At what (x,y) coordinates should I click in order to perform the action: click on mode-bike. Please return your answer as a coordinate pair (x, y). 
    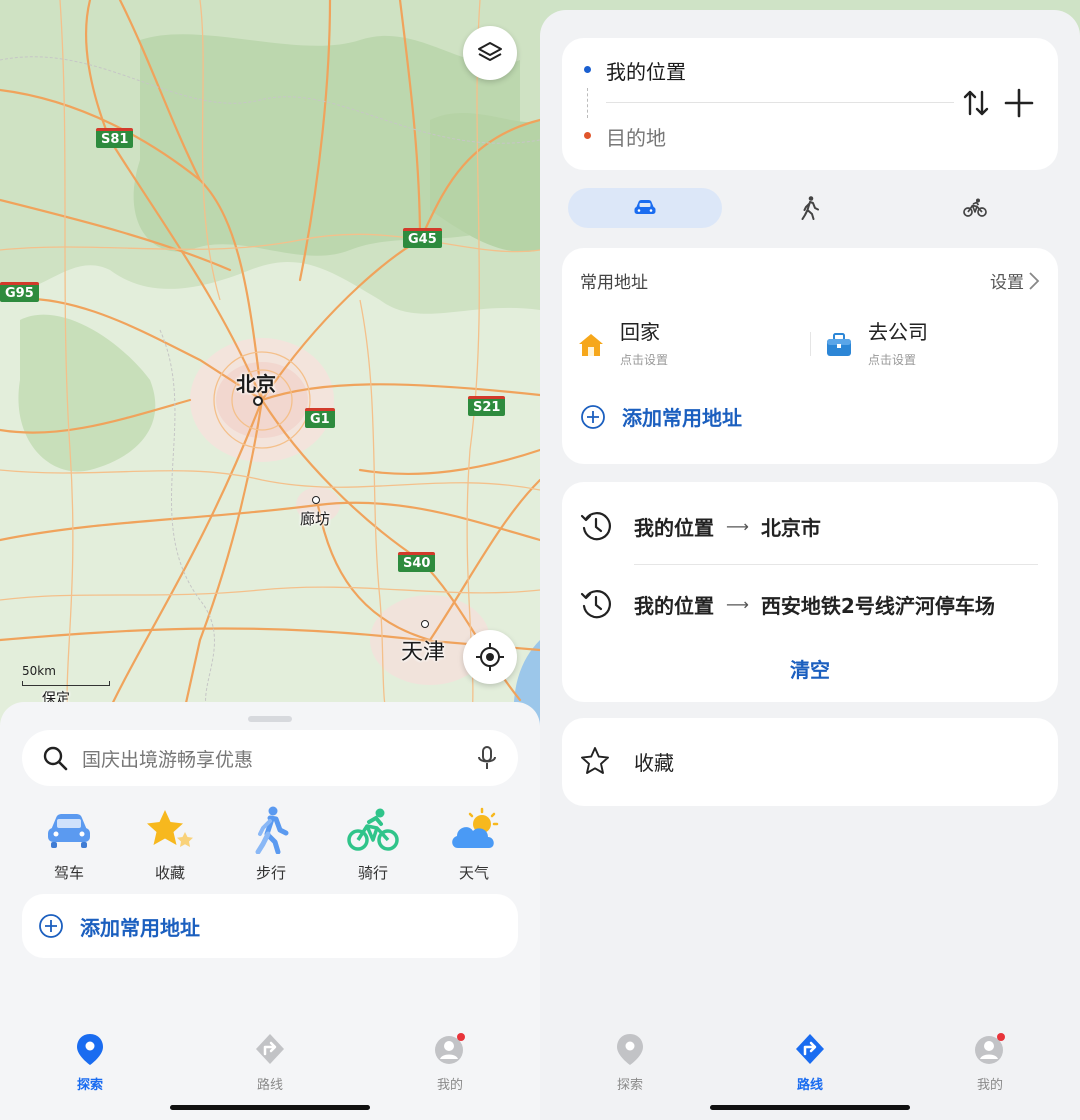
    Looking at the image, I should click on (975, 208).